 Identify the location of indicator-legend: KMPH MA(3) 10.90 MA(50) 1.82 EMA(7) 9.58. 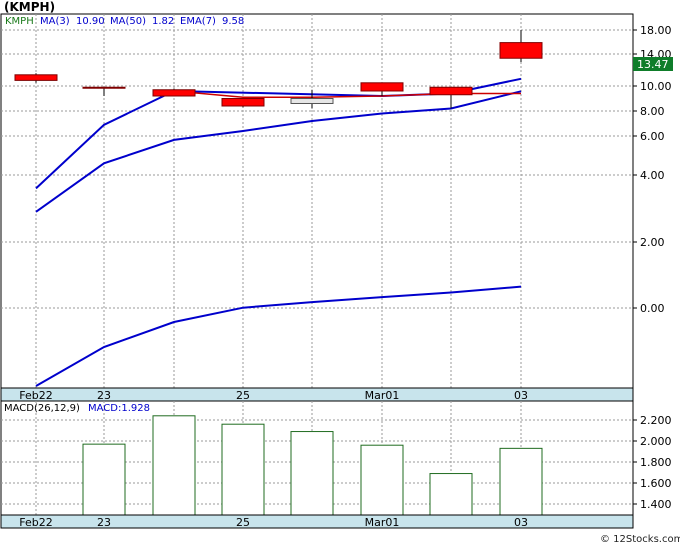
(124, 21).